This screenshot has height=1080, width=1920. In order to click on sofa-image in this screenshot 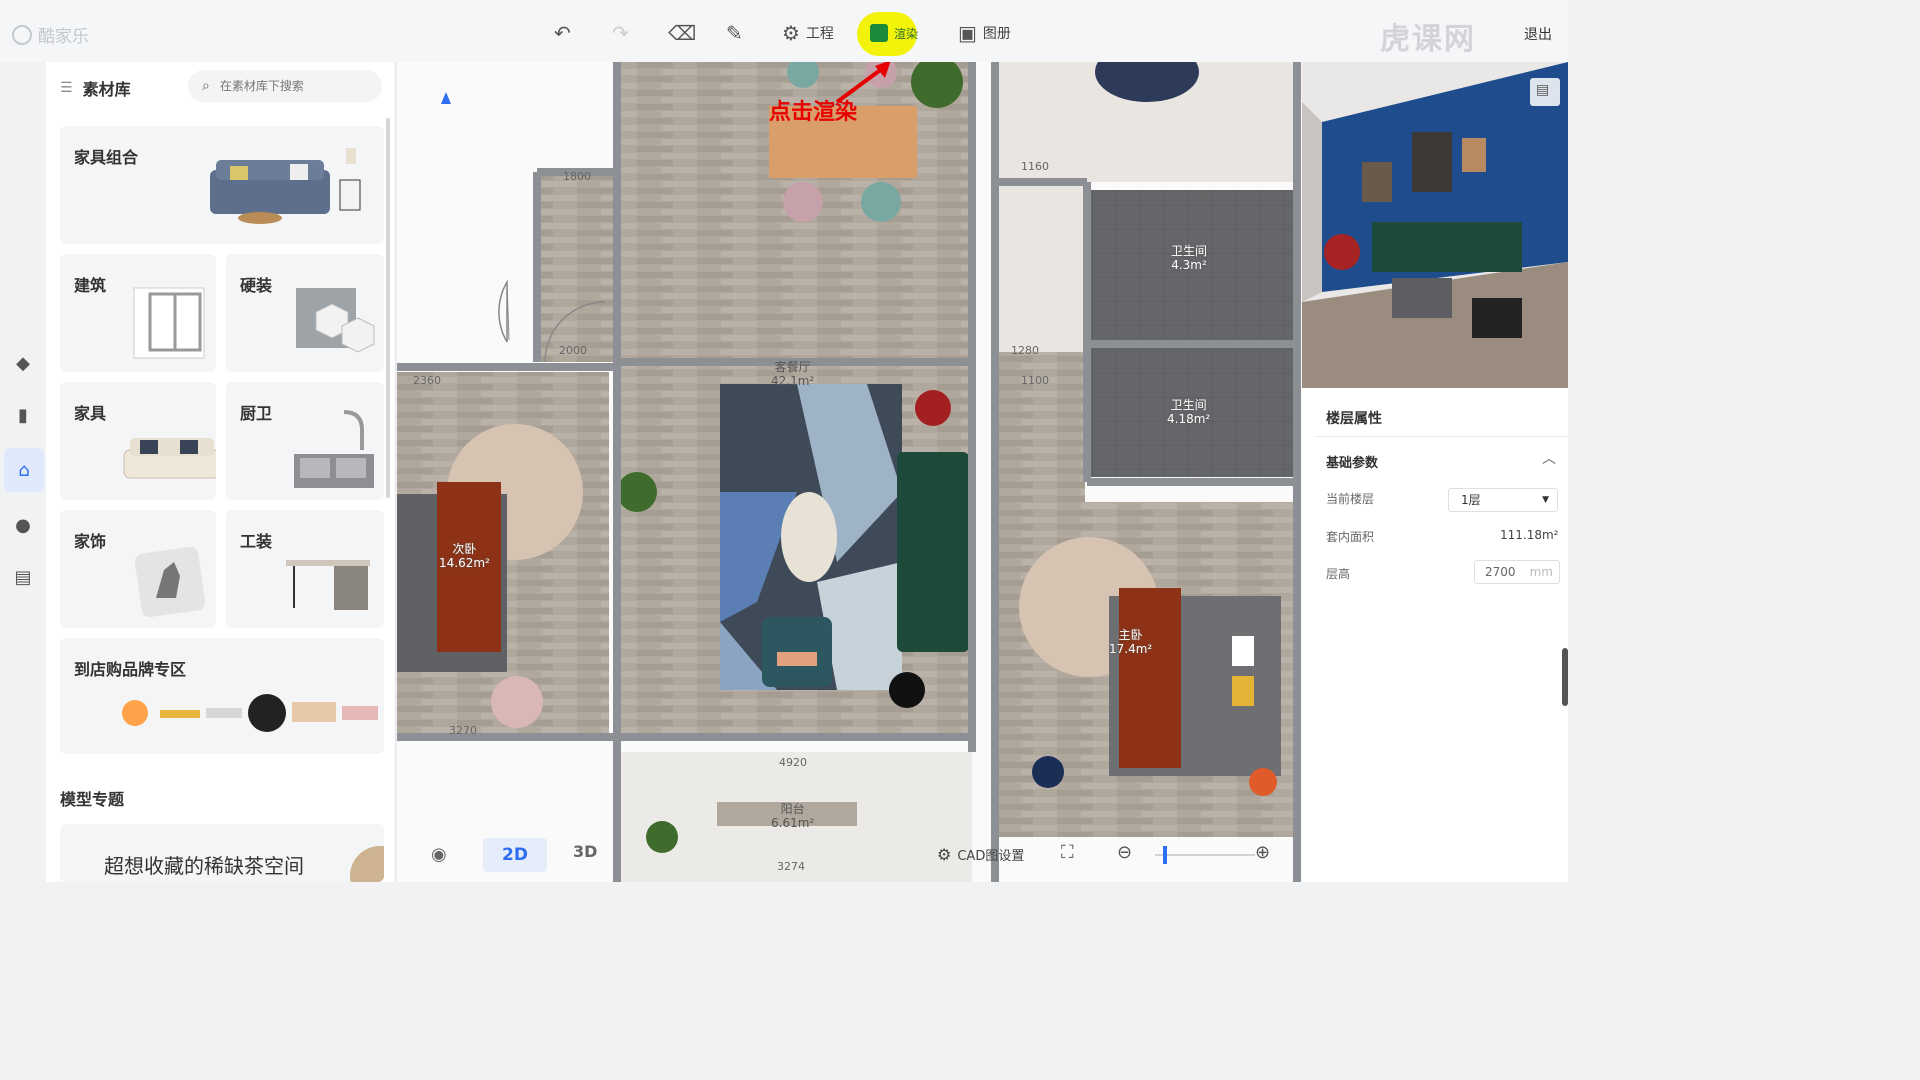, I will do `click(169, 458)`.